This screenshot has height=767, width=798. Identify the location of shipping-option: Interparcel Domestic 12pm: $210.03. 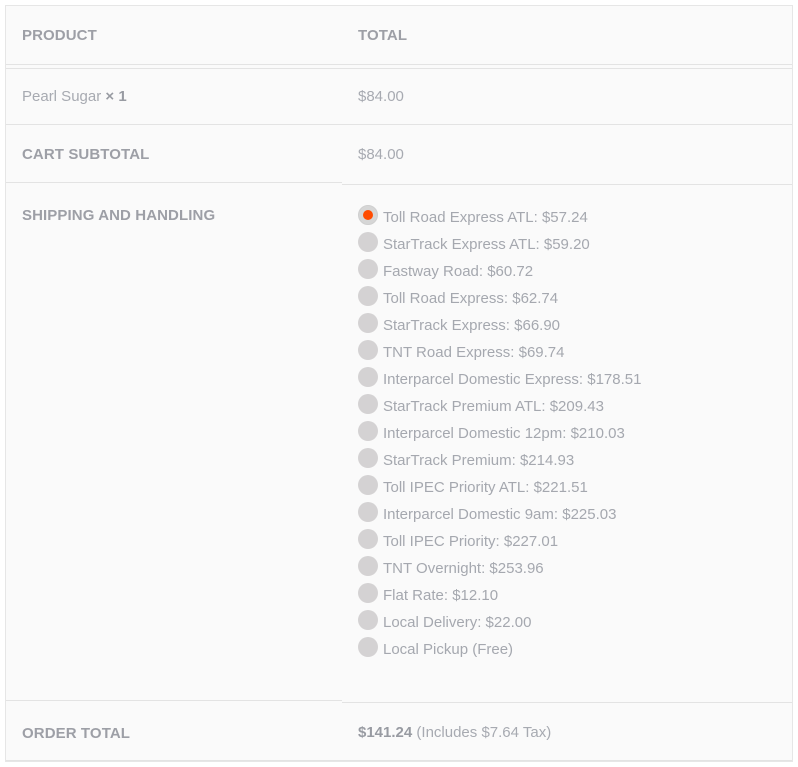
(499, 433).